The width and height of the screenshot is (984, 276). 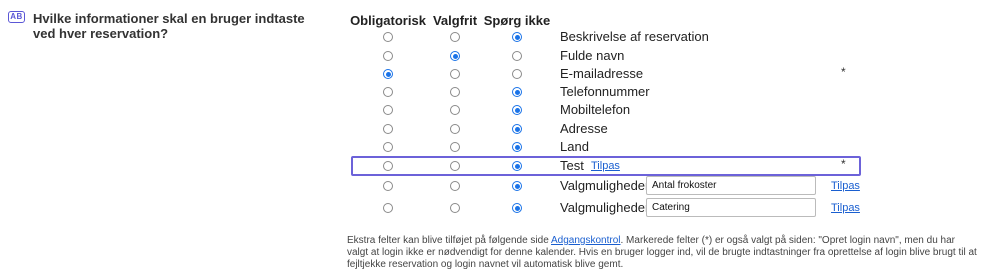 What do you see at coordinates (584, 128) in the screenshot?
I see `field-label: Adresse` at bounding box center [584, 128].